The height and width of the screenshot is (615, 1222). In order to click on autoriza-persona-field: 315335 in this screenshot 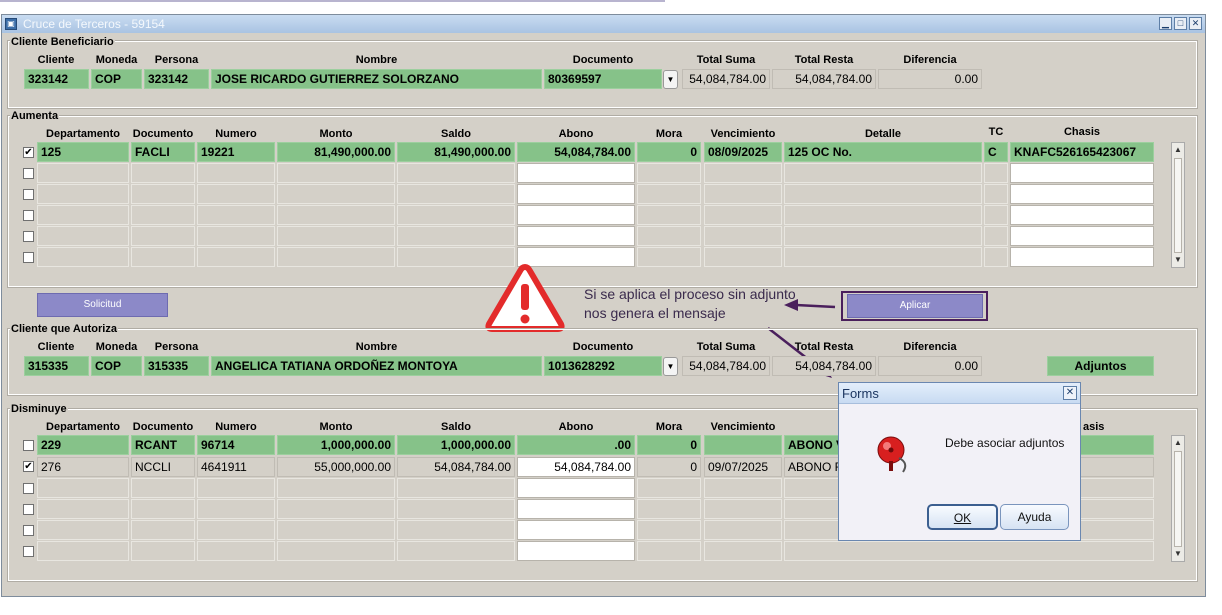, I will do `click(176, 366)`.